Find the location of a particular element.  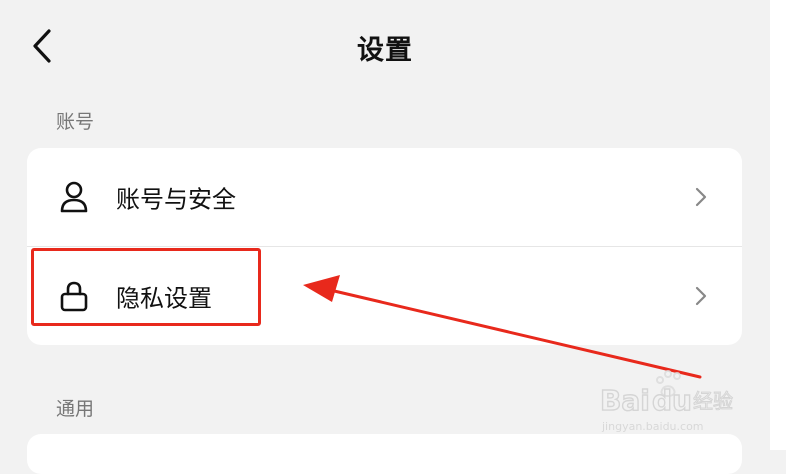

general-settings-card is located at coordinates (384, 454).